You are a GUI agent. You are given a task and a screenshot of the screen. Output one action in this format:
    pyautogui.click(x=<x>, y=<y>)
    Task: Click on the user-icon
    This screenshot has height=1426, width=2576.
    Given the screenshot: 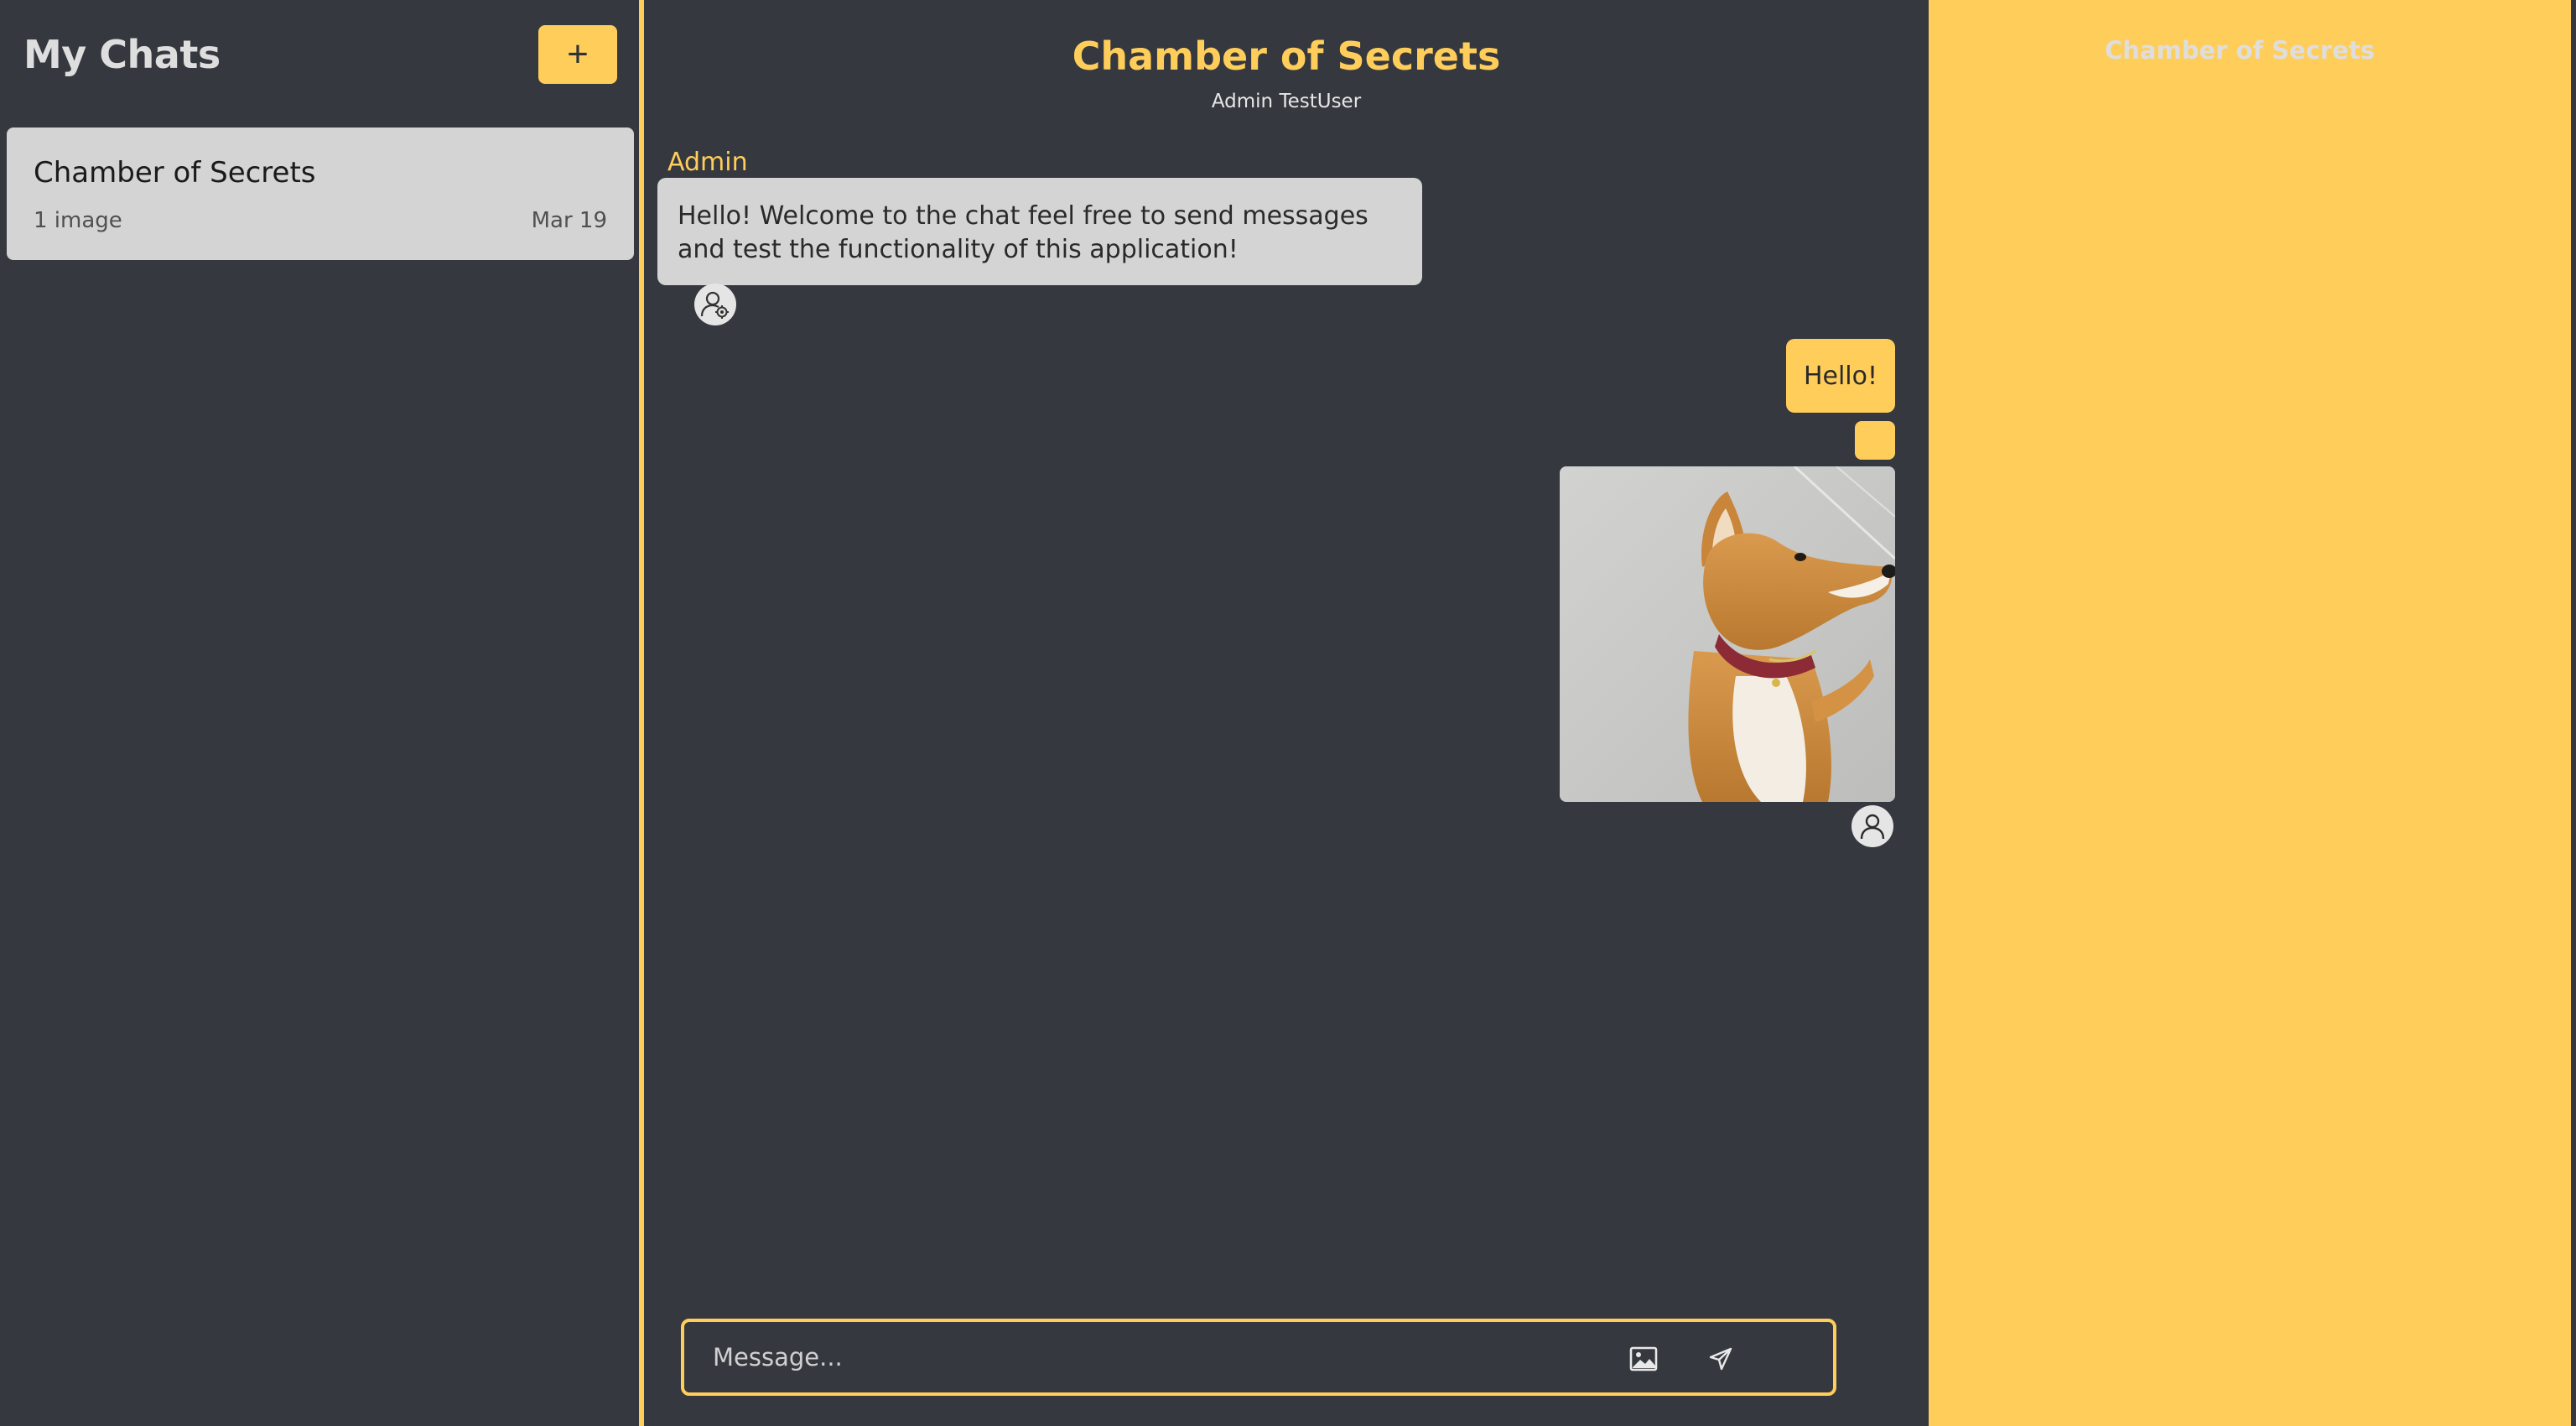 What is the action you would take?
    pyautogui.click(x=1872, y=826)
    